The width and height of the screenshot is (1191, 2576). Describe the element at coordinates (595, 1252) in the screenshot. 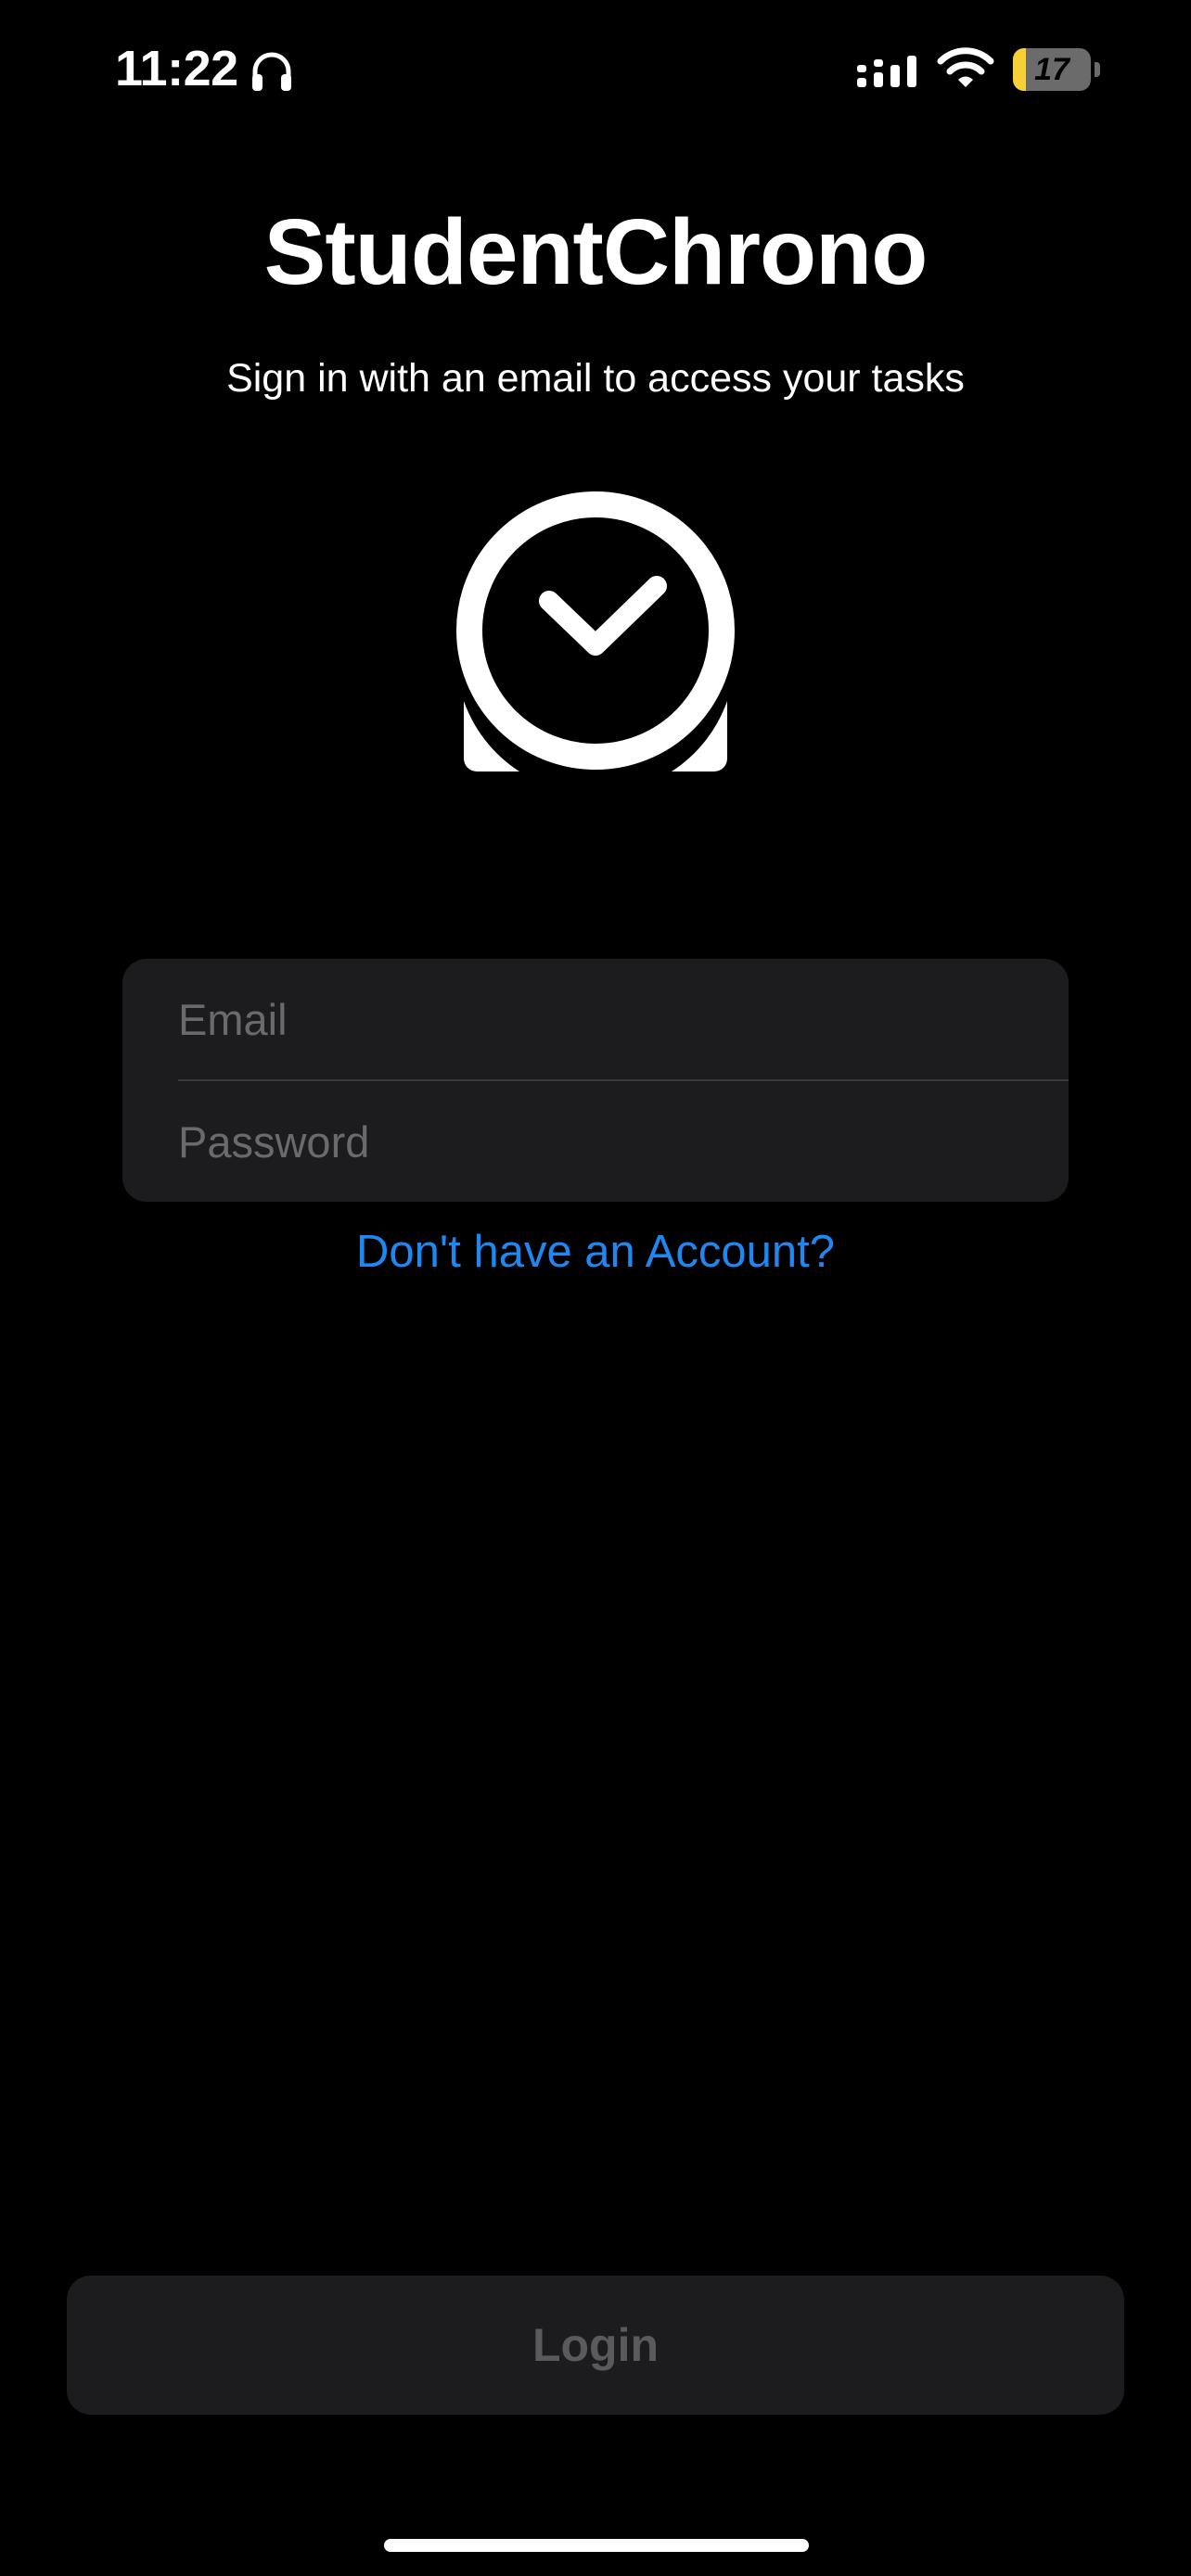

I see `signup-link: Don't have an Account?` at that location.